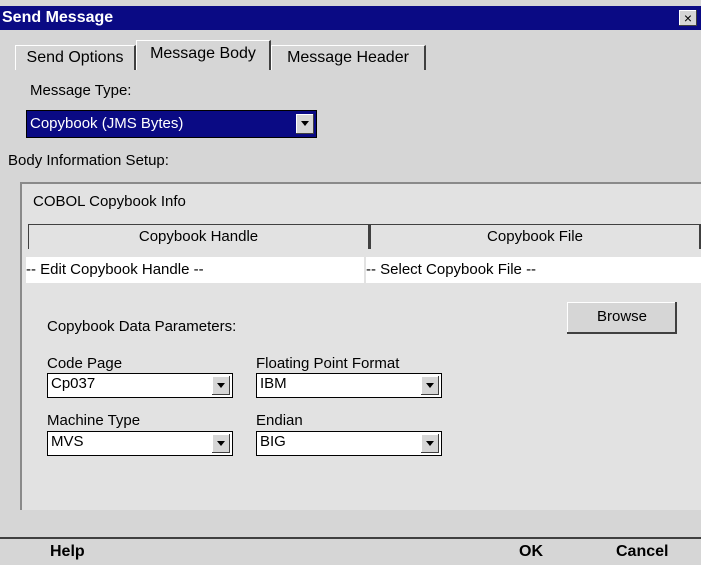  I want to click on cell-copybook-handle: -- Edit Copybook Handle --, so click(195, 270).